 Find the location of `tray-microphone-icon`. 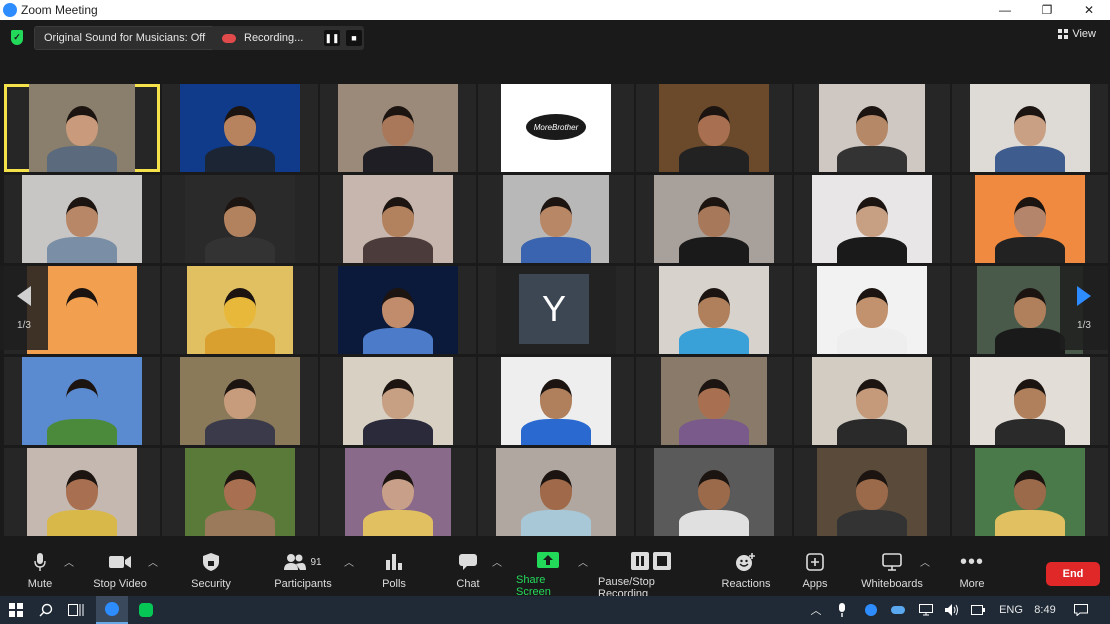

tray-microphone-icon is located at coordinates (842, 610).